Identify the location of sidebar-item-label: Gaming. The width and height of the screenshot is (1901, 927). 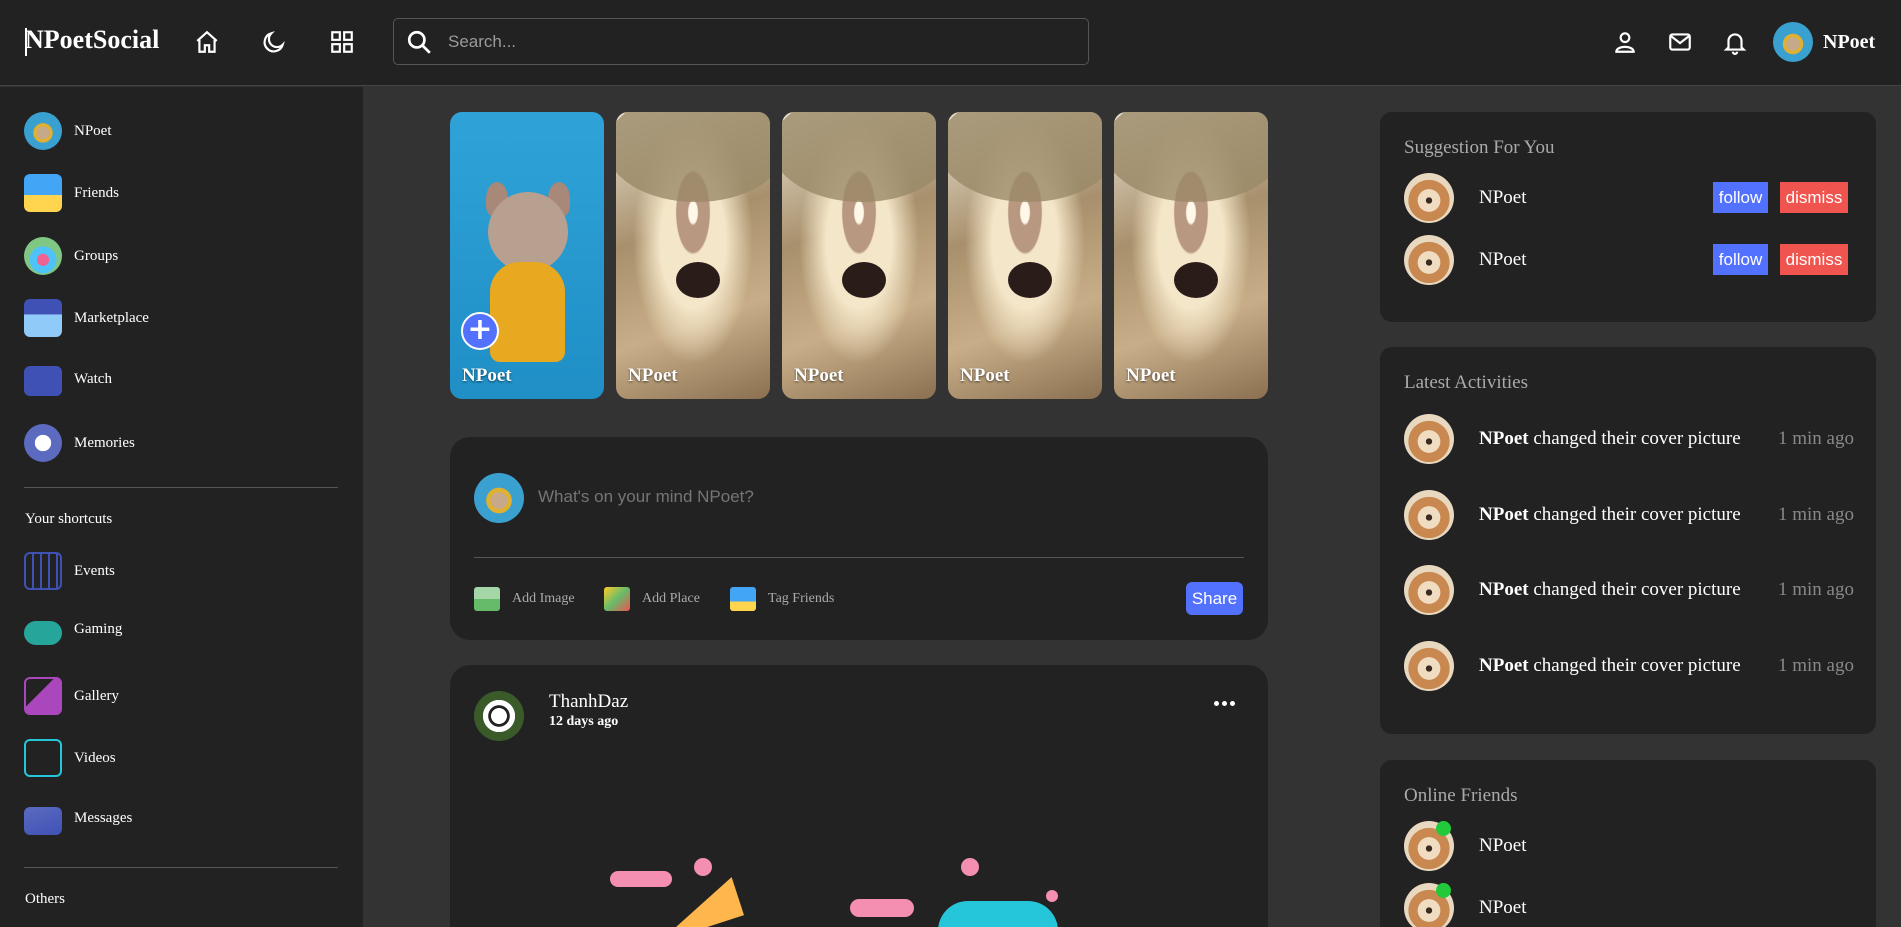
(98, 629).